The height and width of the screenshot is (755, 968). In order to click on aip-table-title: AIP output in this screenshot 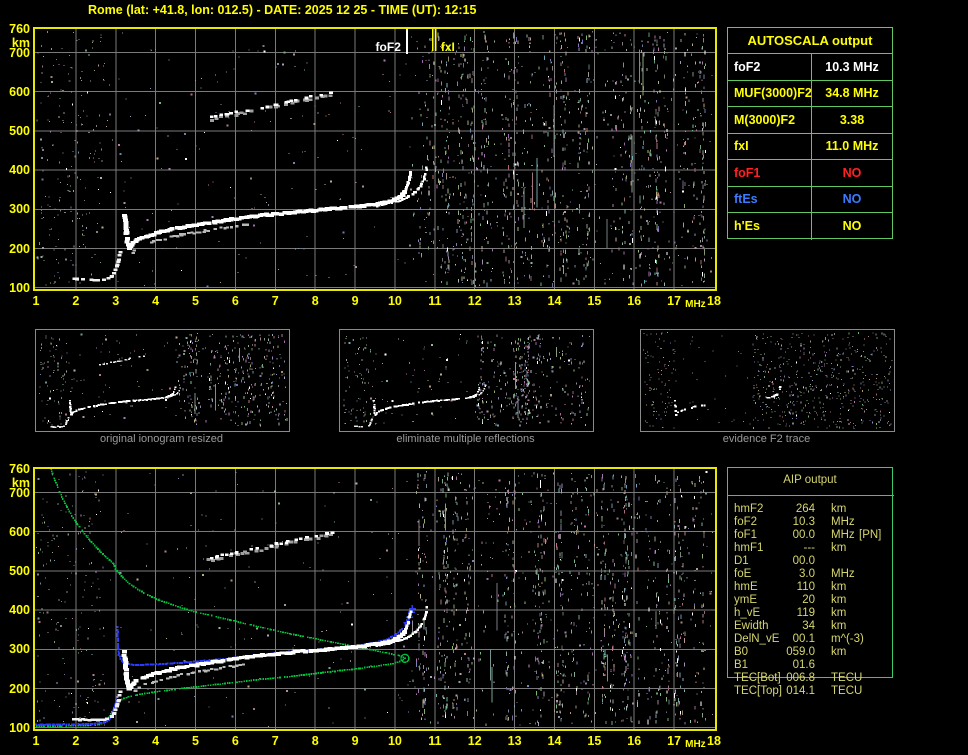, I will do `click(810, 480)`.